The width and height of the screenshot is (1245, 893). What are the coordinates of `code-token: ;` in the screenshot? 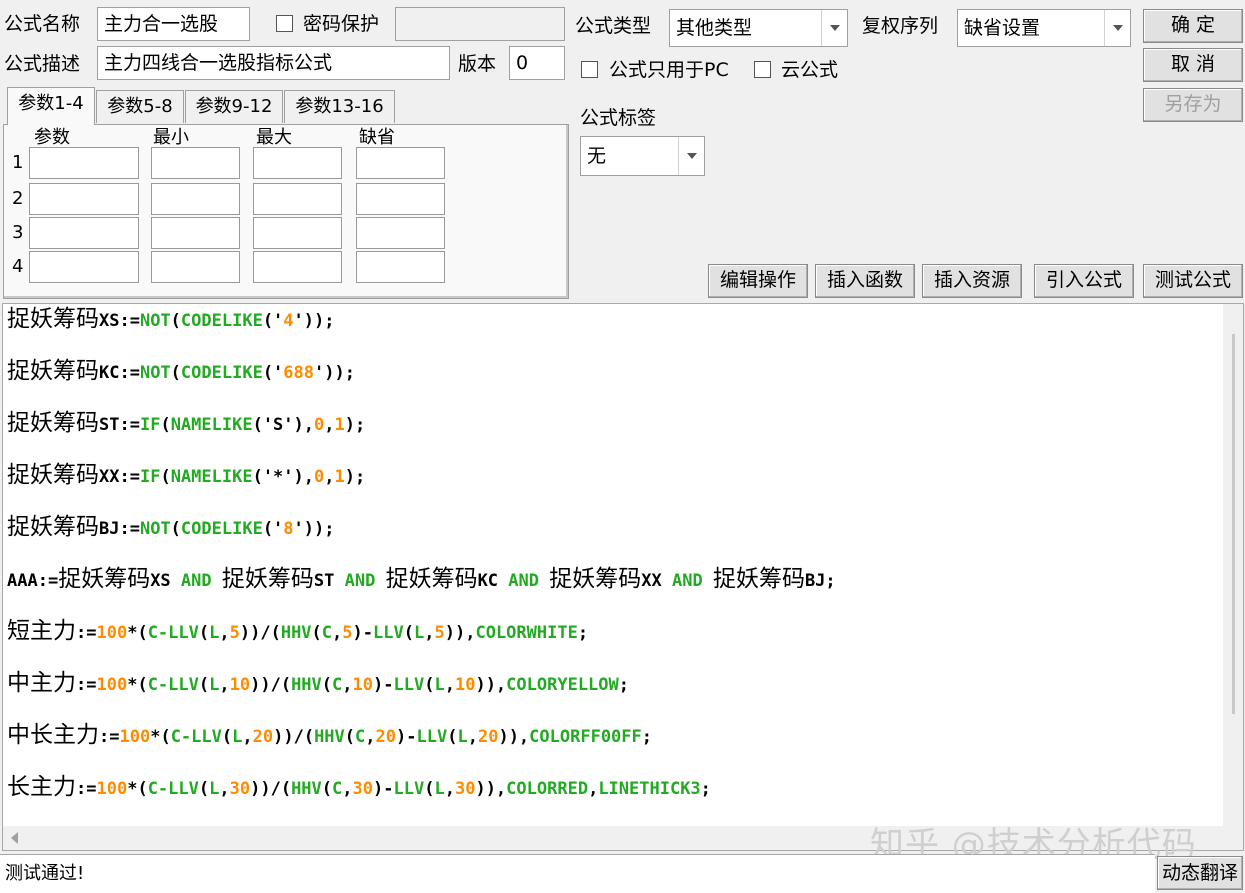 It's located at (705, 789).